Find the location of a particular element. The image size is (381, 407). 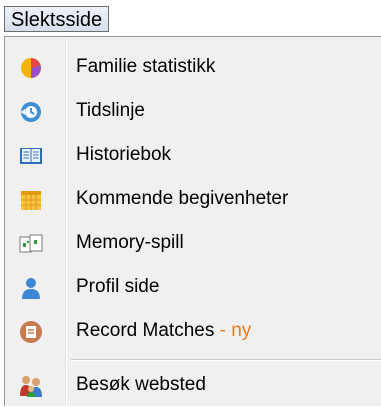

menu-item-besok-websted: Besøk websted is located at coordinates (193, 385).